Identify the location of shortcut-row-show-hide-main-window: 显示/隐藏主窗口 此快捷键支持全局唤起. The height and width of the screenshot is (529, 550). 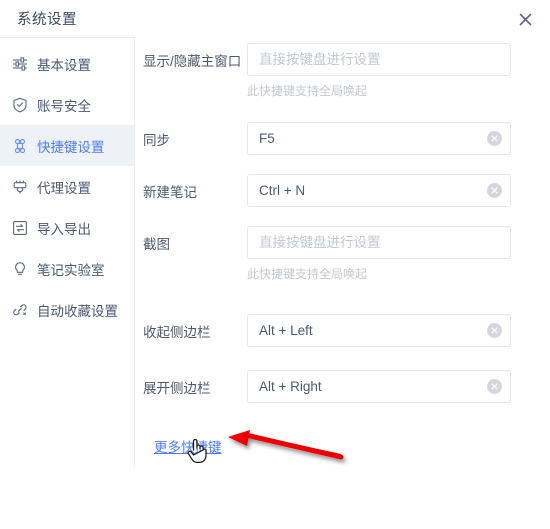
(323, 71).